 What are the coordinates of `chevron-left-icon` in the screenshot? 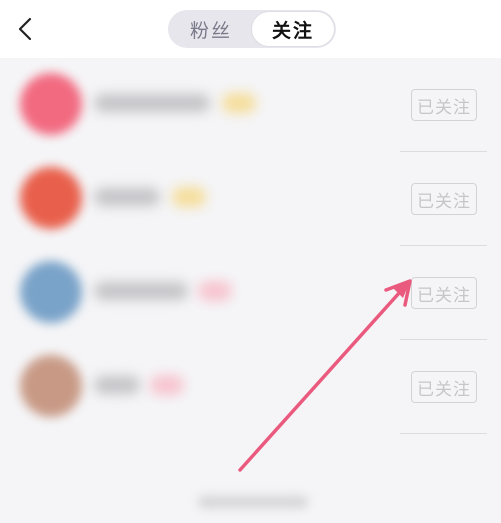 It's located at (25, 29).